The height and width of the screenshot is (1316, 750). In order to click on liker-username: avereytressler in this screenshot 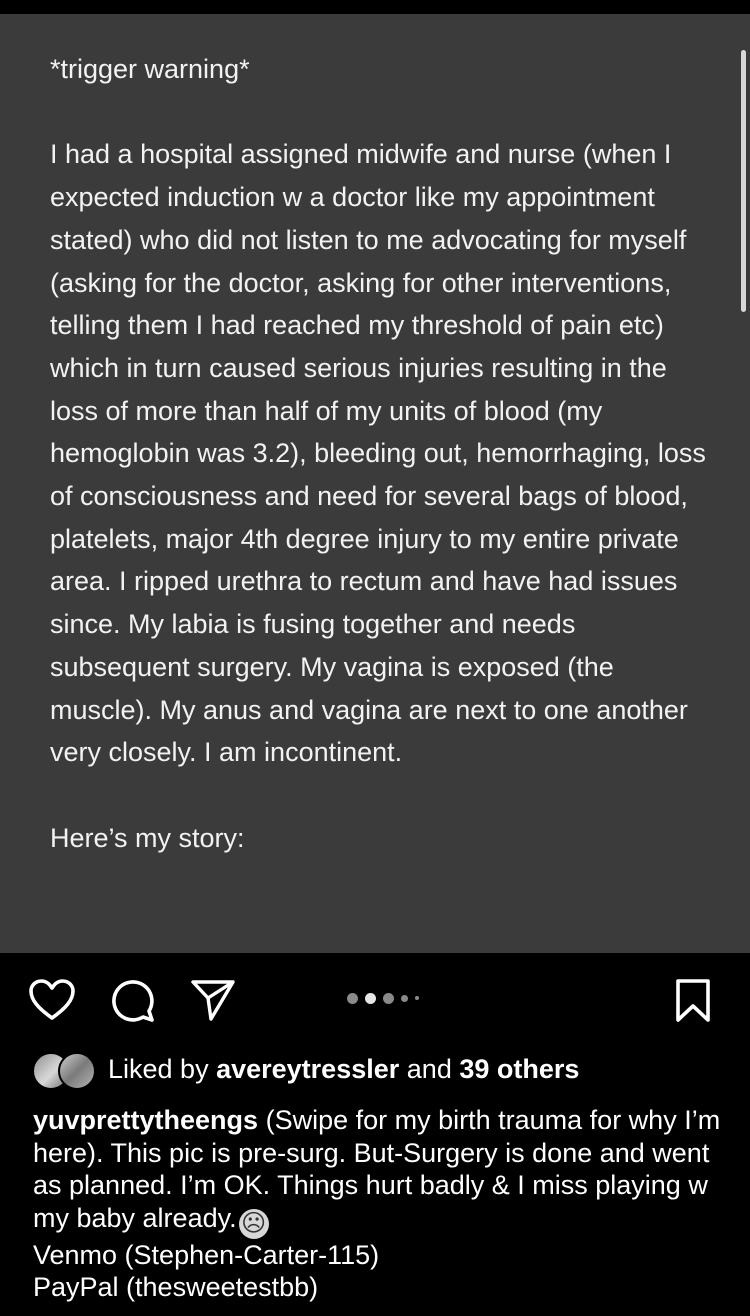, I will do `click(307, 1069)`.